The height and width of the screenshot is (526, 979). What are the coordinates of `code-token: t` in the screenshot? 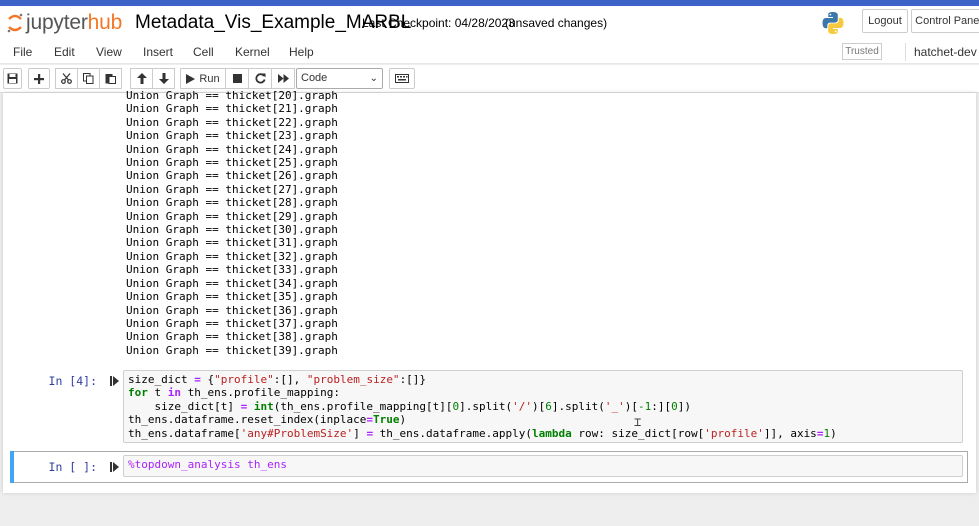 It's located at (157, 393).